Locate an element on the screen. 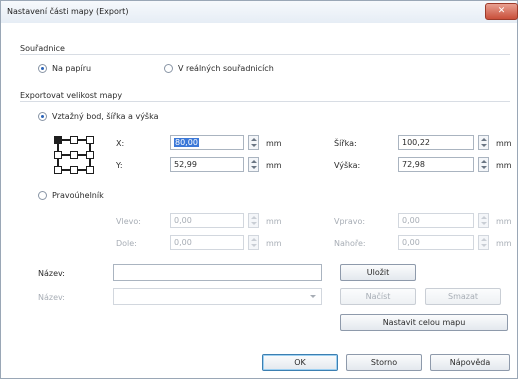 Image resolution: width=518 pixels, height=379 pixels. anchor-point-selector is located at coordinates (74, 155).